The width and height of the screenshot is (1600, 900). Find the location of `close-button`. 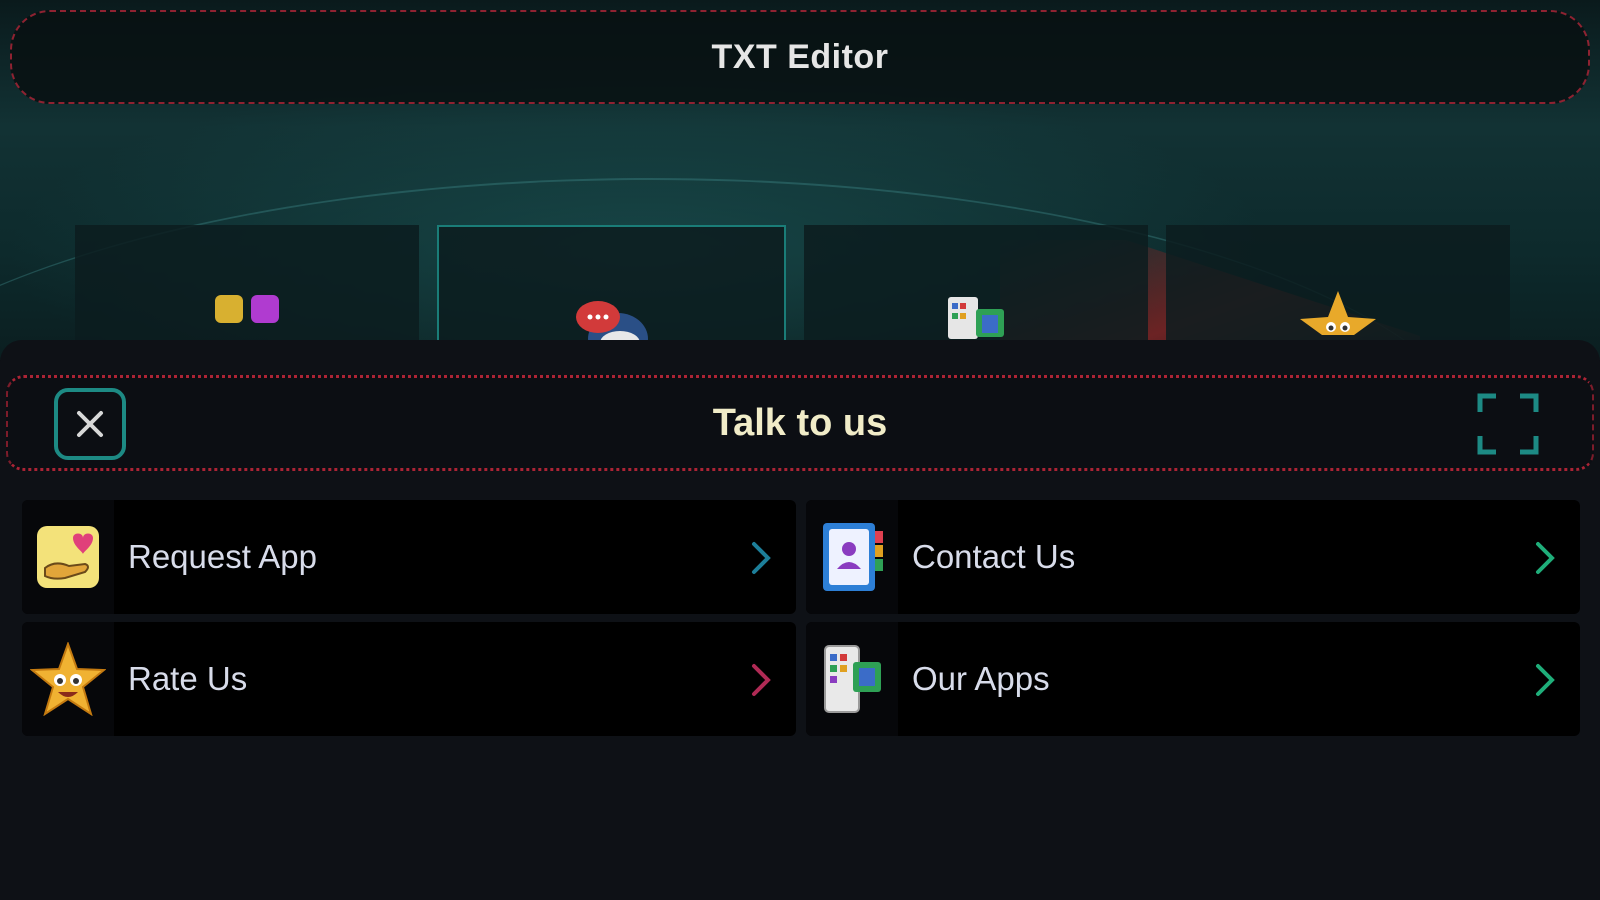

close-button is located at coordinates (90, 424).